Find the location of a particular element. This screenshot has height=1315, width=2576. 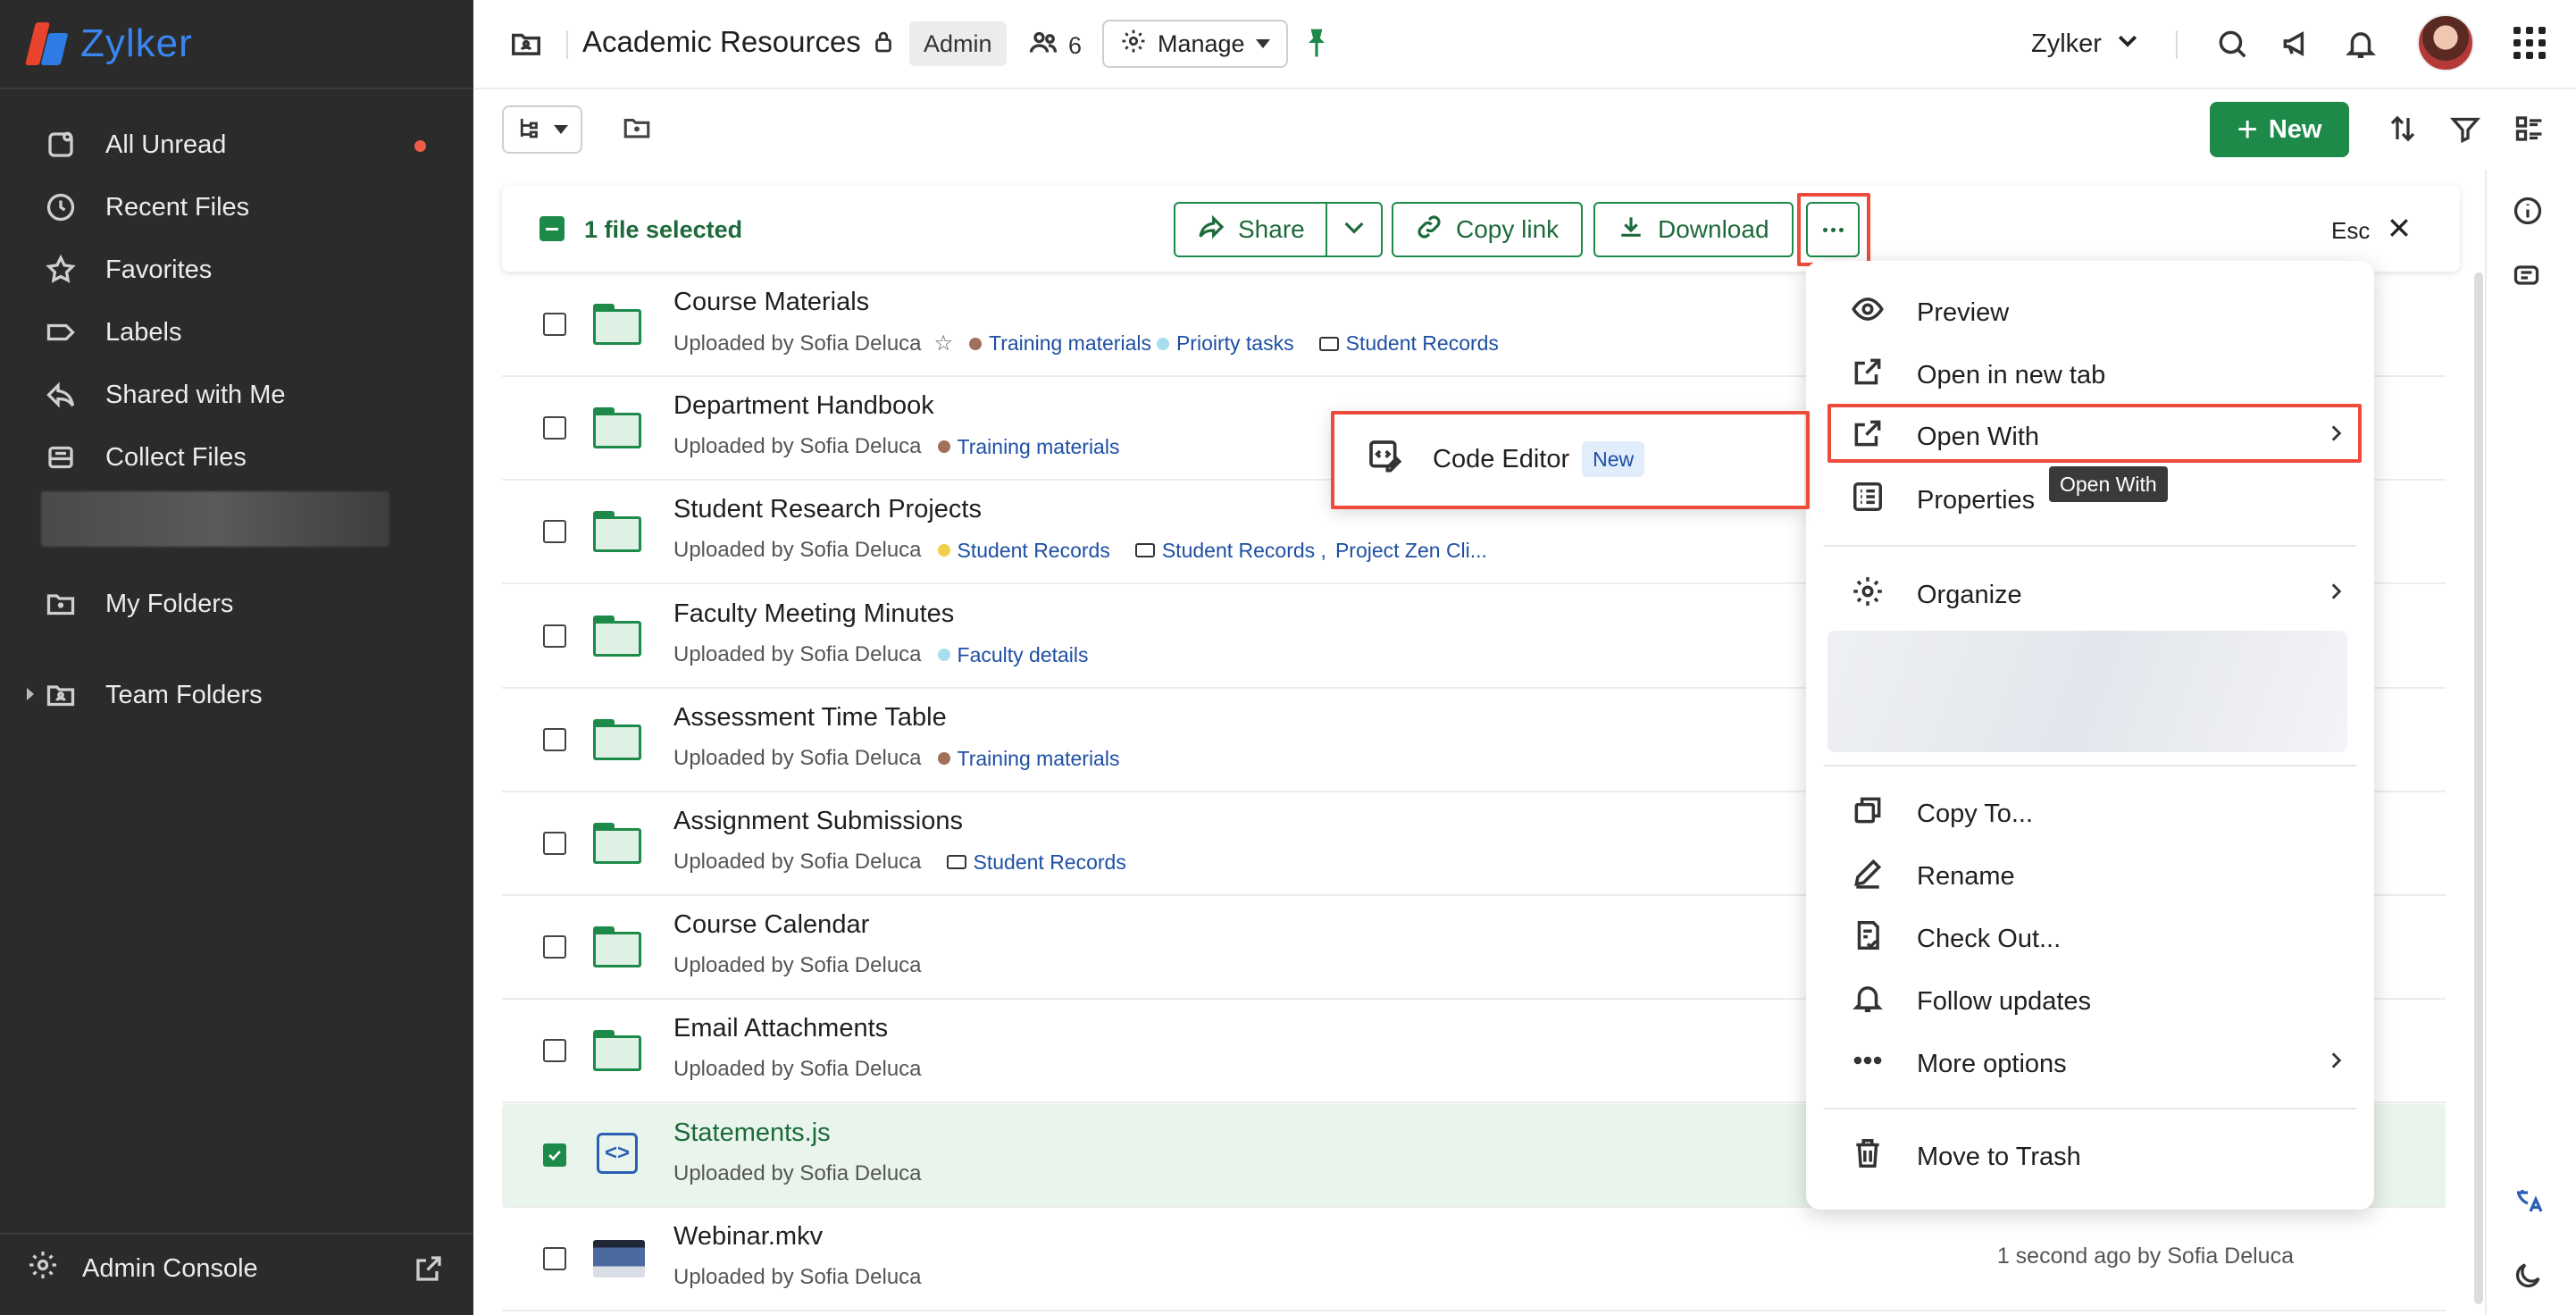

menu-item-label: Organize is located at coordinates (1970, 594).